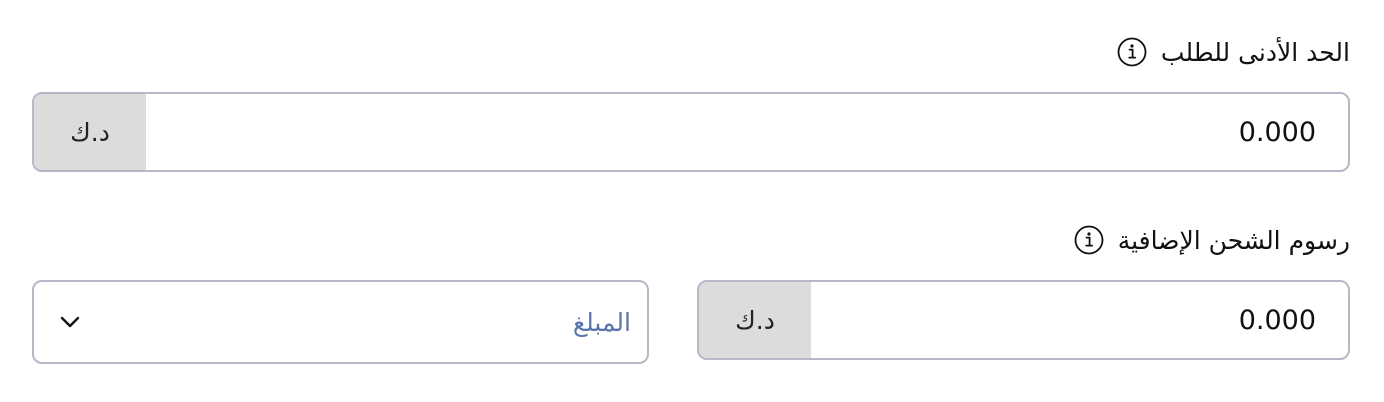  Describe the element at coordinates (340, 322) in the screenshot. I see `shipping-type-select: المبلغ` at that location.